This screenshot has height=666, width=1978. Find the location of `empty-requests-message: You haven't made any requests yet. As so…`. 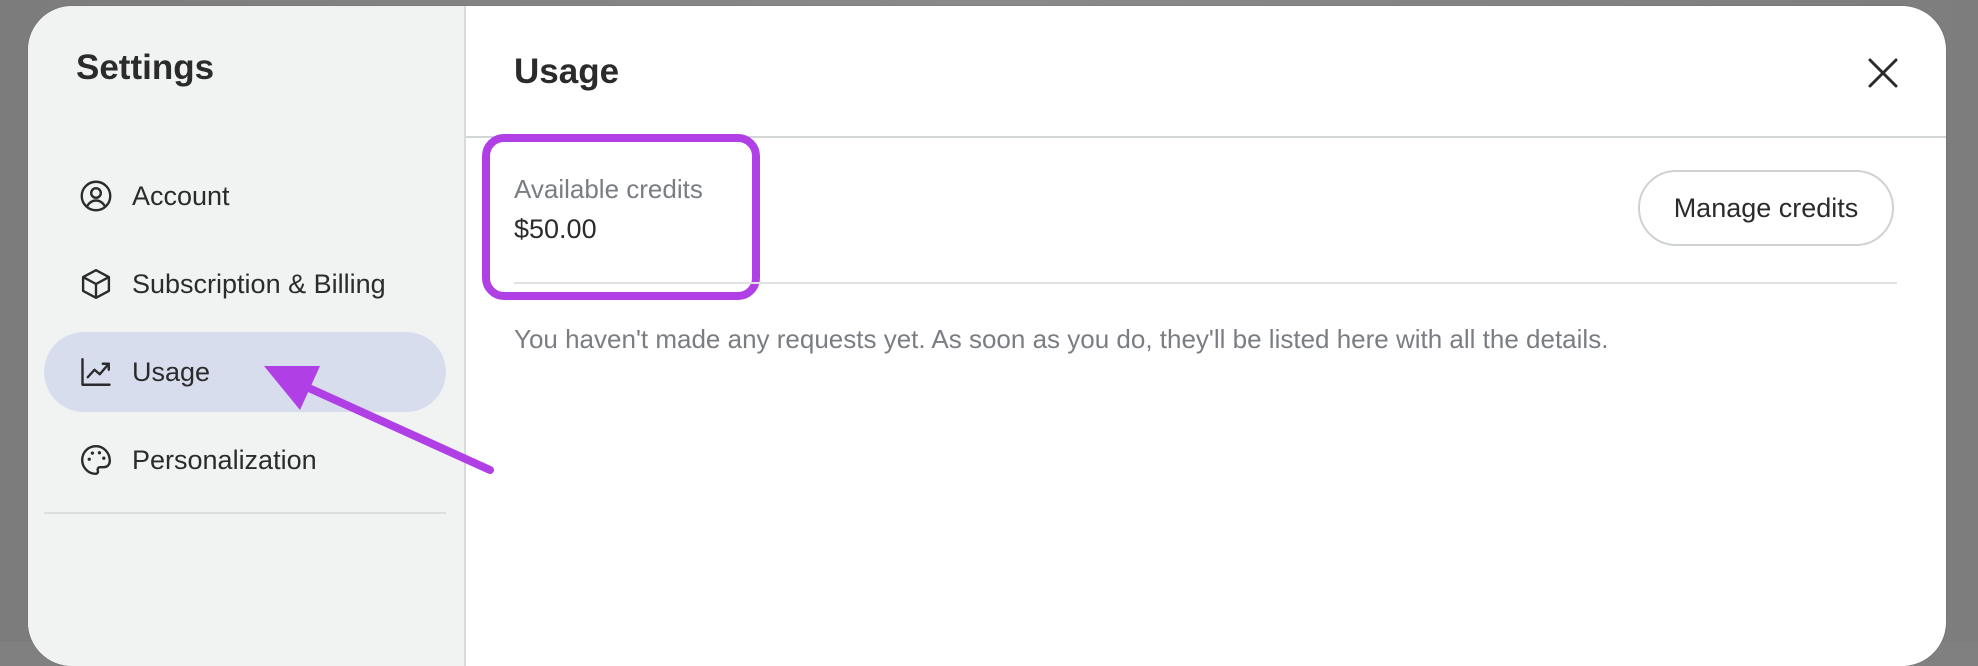

empty-requests-message: You haven't made any requests yet. As so… is located at coordinates (1061, 339).